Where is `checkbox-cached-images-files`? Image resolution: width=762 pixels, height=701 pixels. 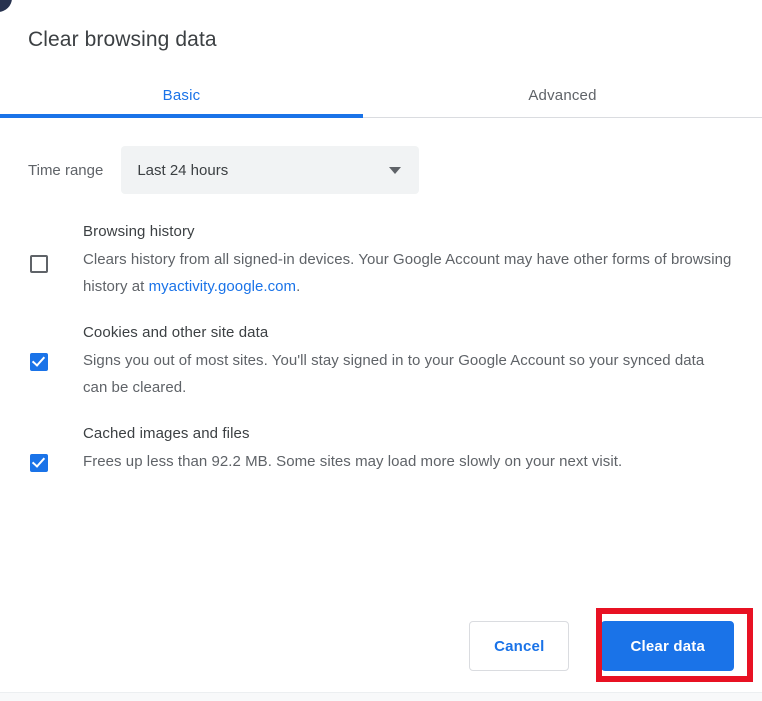
checkbox-cached-images-files is located at coordinates (39, 463).